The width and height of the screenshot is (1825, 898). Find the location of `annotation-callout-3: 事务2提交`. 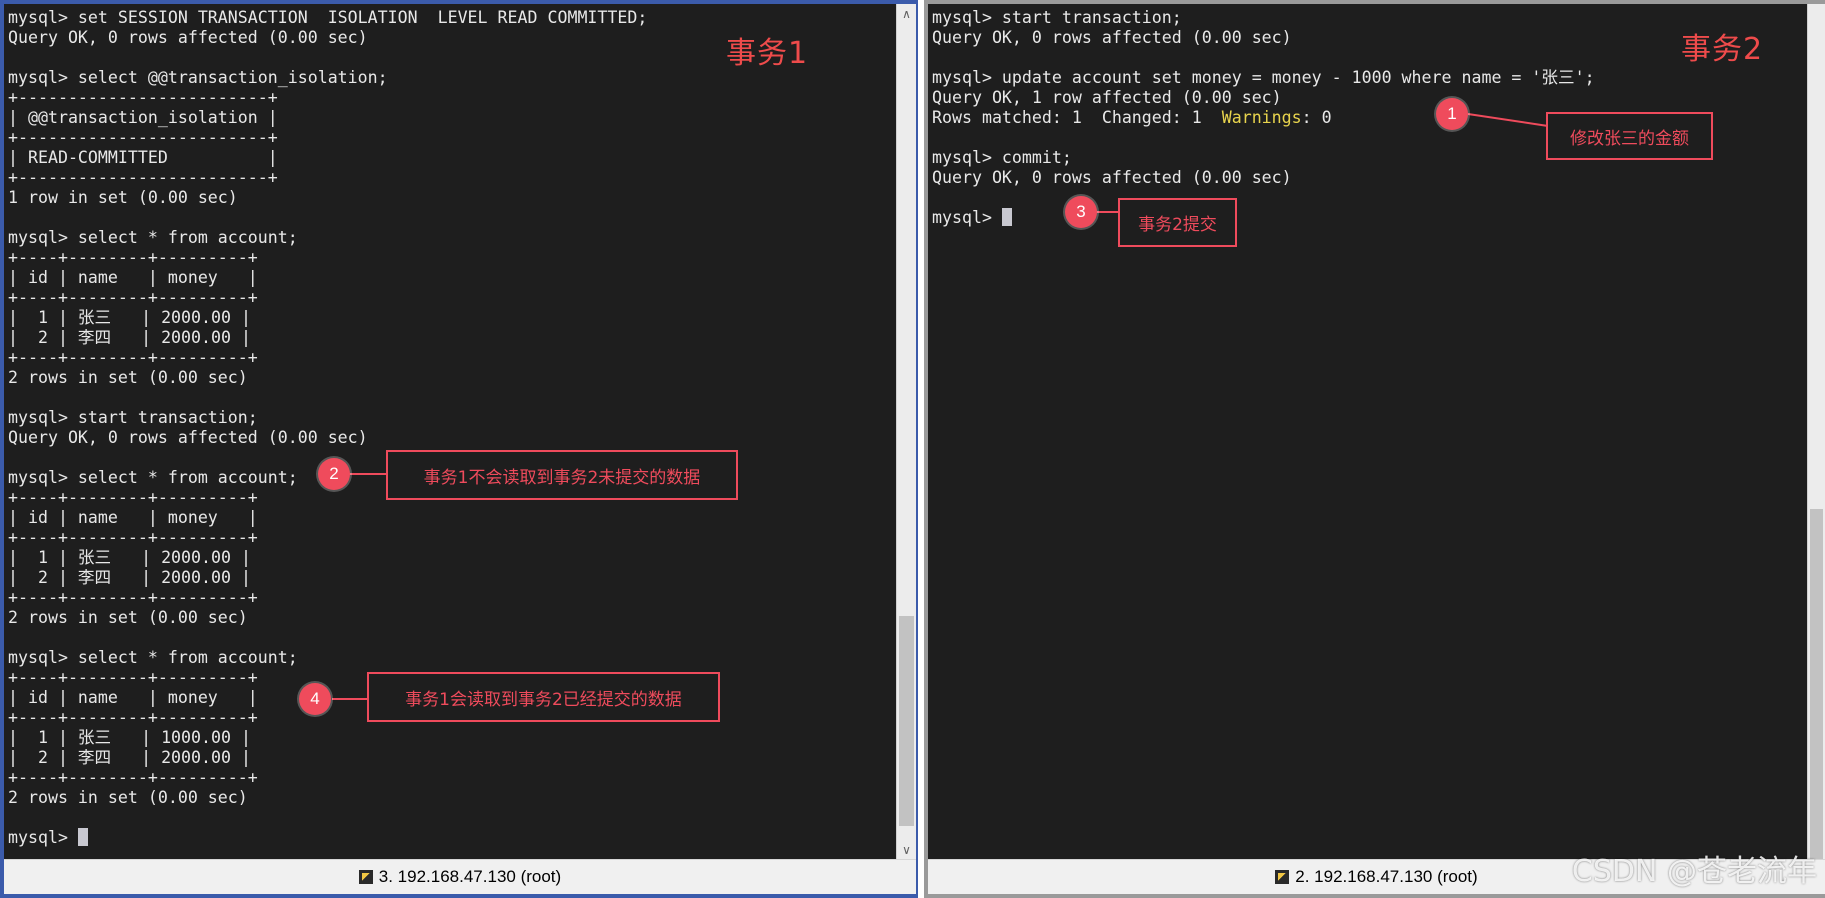

annotation-callout-3: 事务2提交 is located at coordinates (1177, 222).